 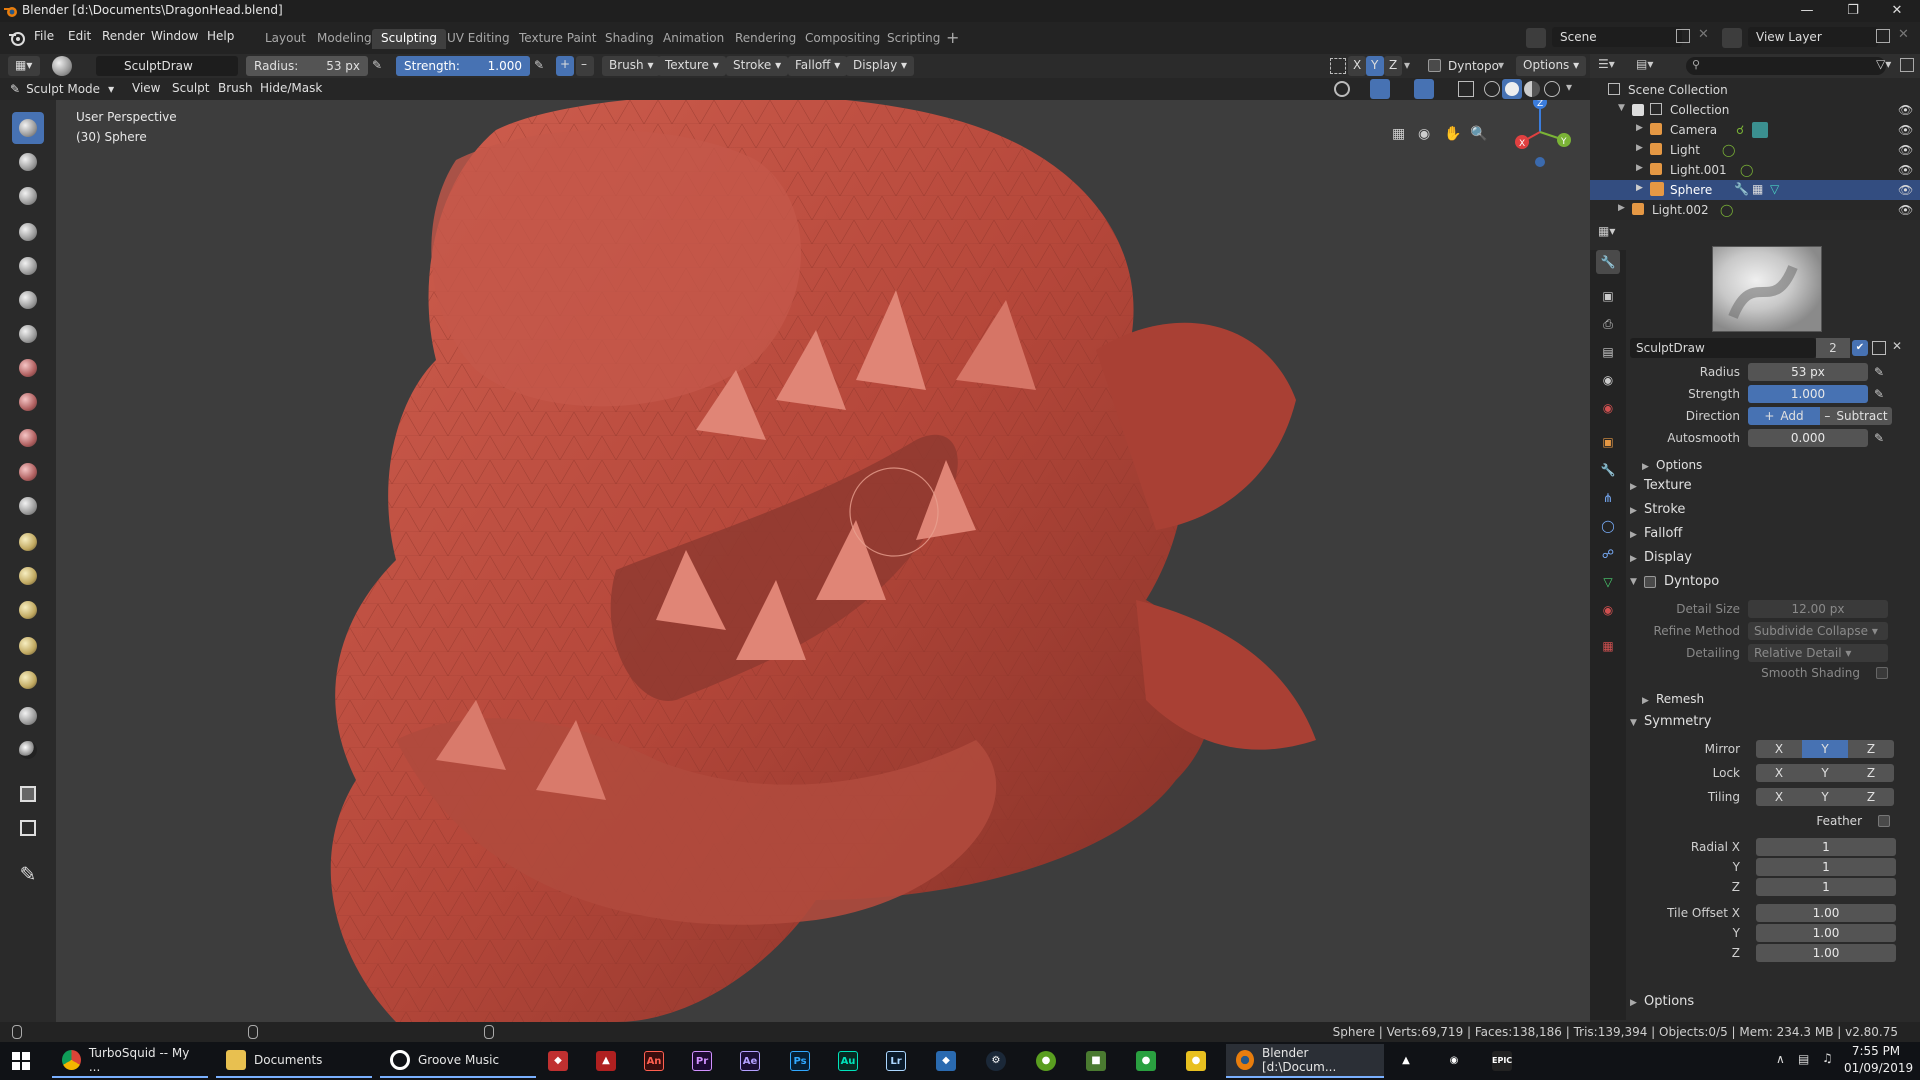 What do you see at coordinates (1673, 699) in the screenshot?
I see `remesh-subpanel: ▶ Remesh` at bounding box center [1673, 699].